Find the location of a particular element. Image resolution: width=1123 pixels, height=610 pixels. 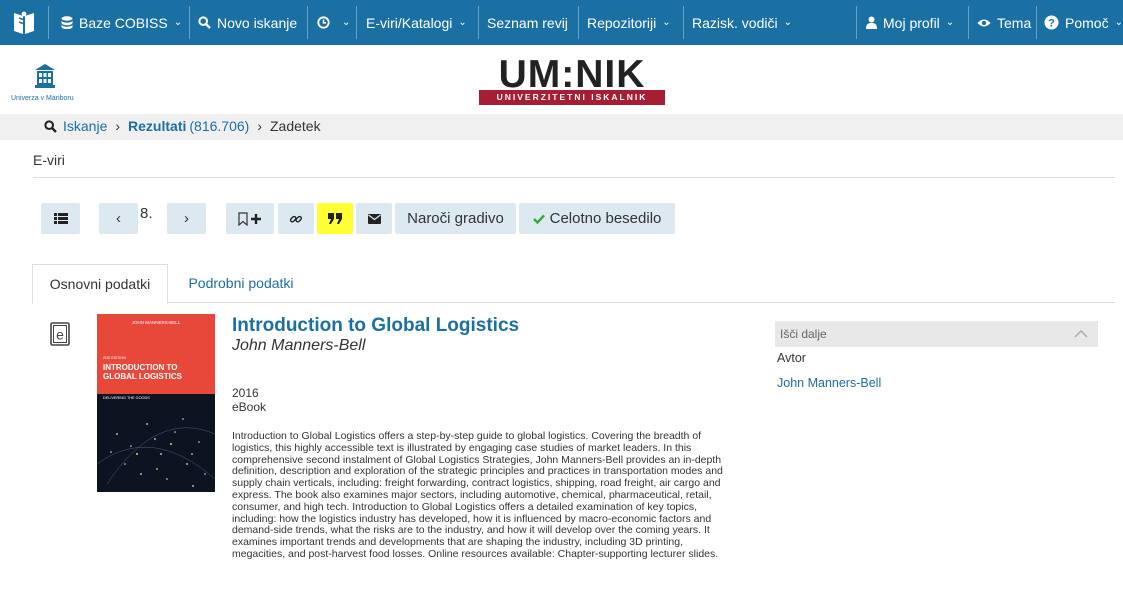

search-further-panel-header: Išči dalje is located at coordinates (936, 334).